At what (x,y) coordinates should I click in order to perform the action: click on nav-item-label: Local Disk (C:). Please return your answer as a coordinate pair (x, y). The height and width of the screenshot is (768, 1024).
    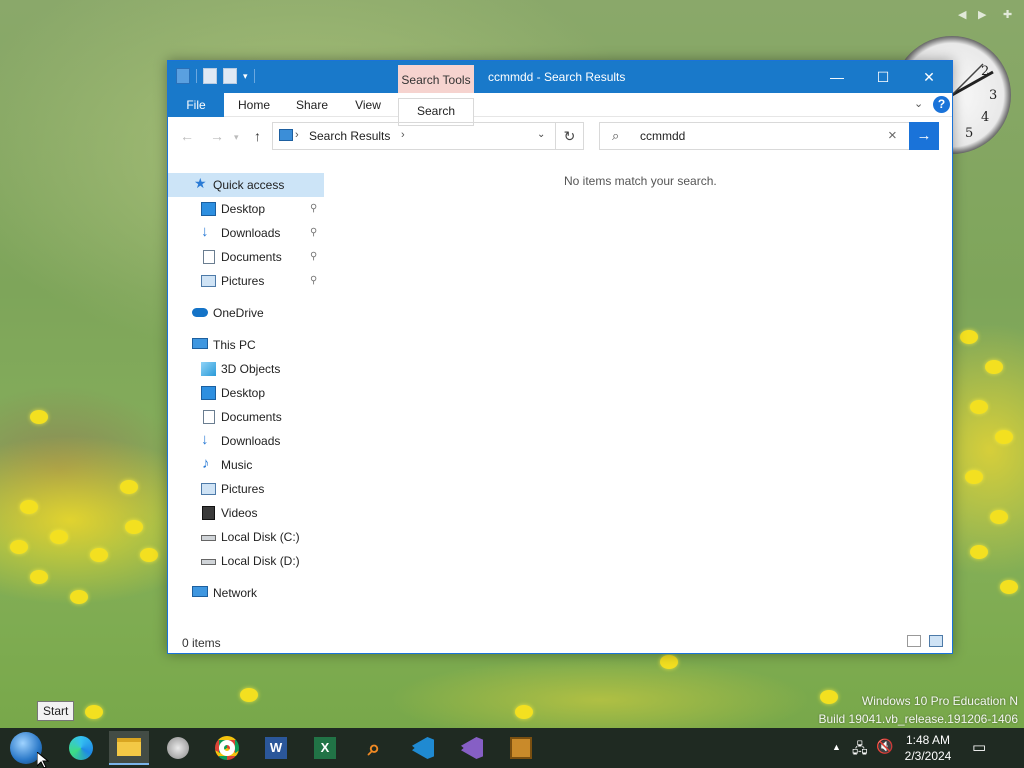
    Looking at the image, I should click on (260, 537).